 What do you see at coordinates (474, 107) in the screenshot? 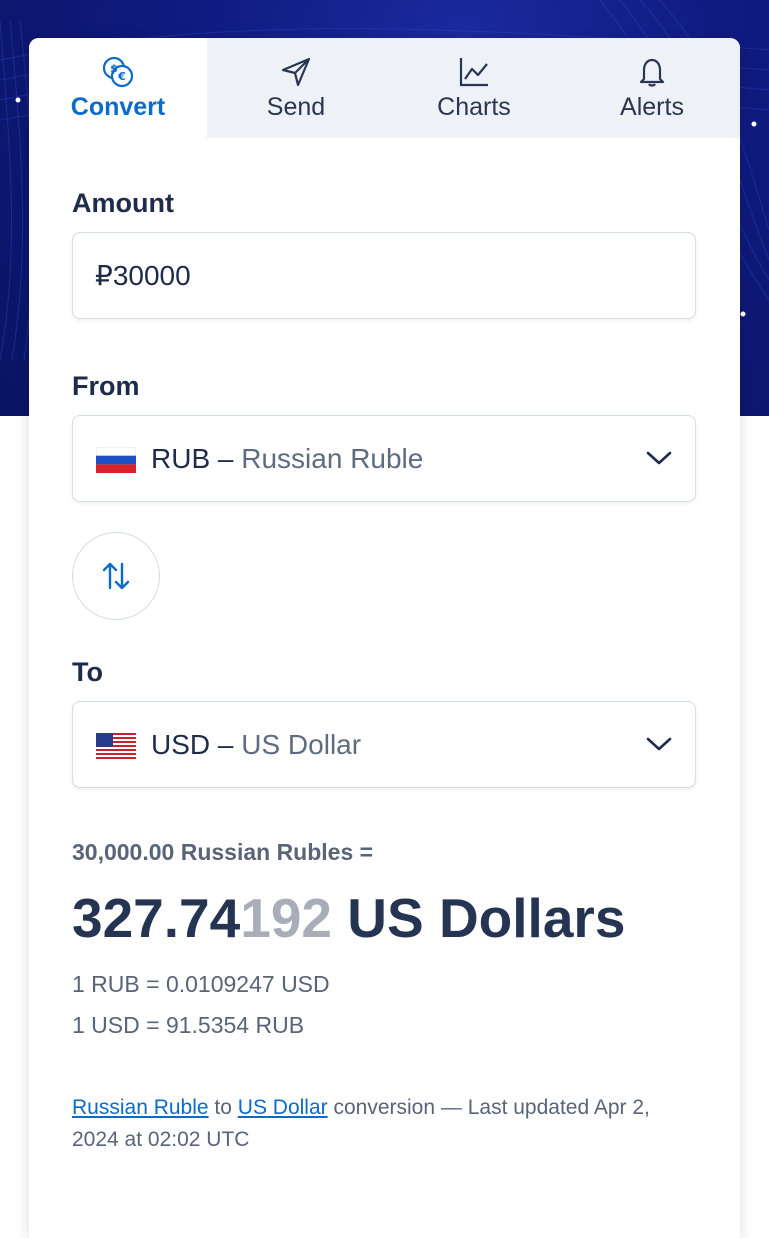
I see `tab-charts-label: Charts` at bounding box center [474, 107].